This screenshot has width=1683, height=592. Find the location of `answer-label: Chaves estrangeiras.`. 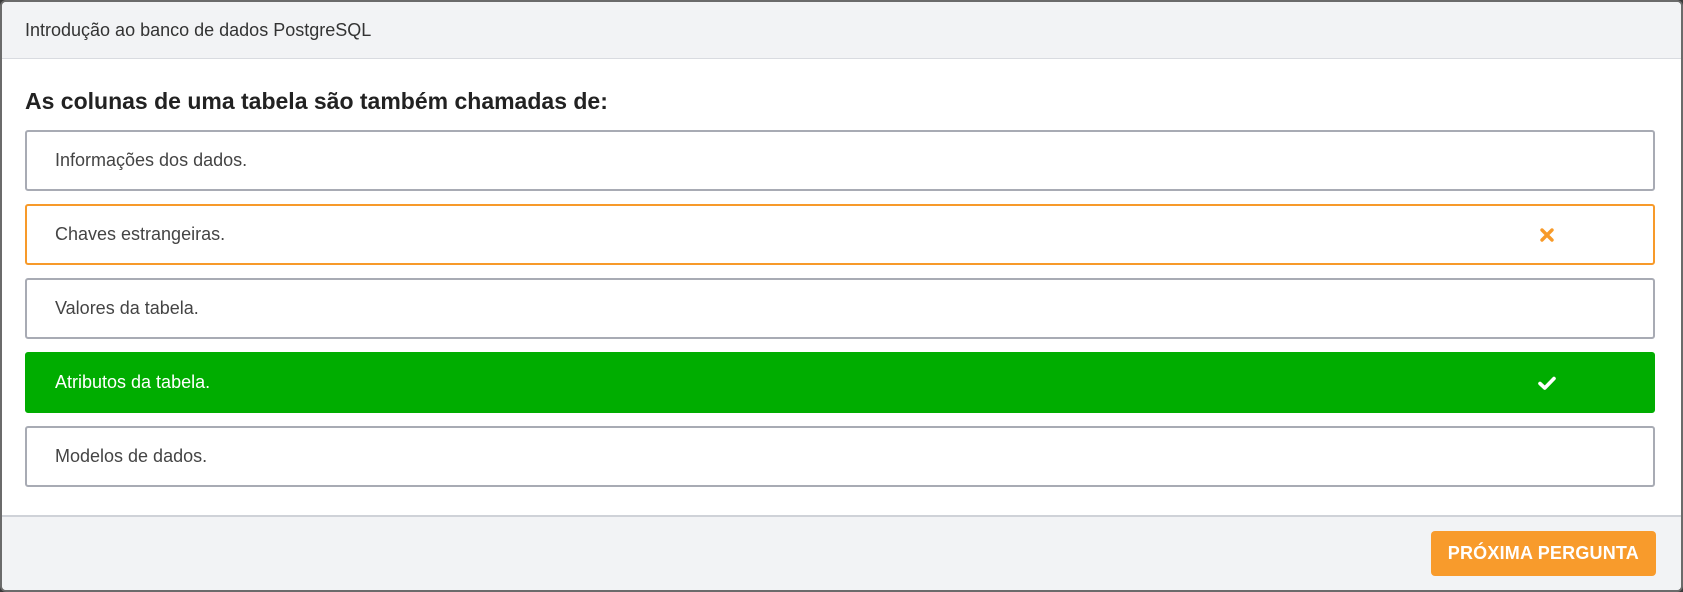

answer-label: Chaves estrangeiras. is located at coordinates (140, 234).